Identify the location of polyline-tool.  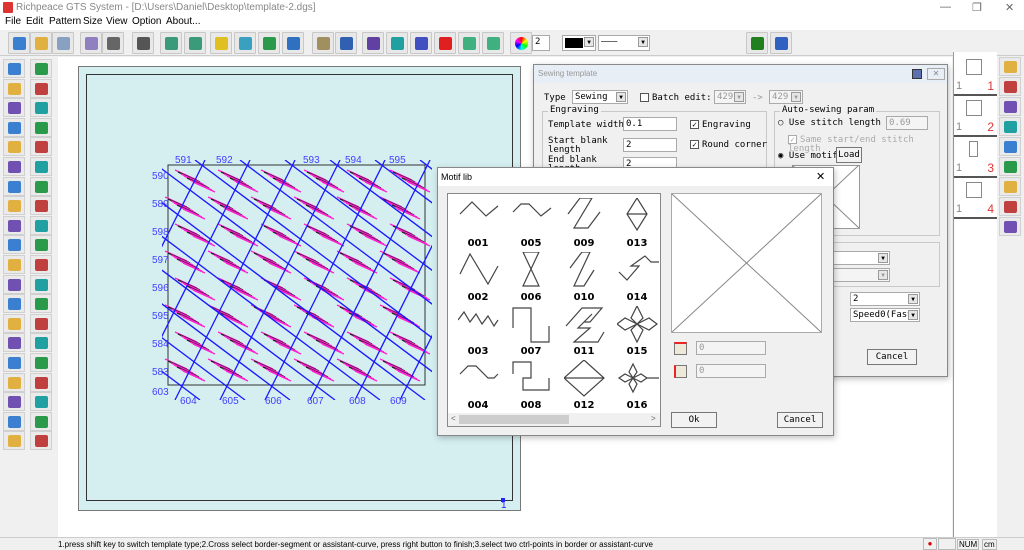
(41, 88).